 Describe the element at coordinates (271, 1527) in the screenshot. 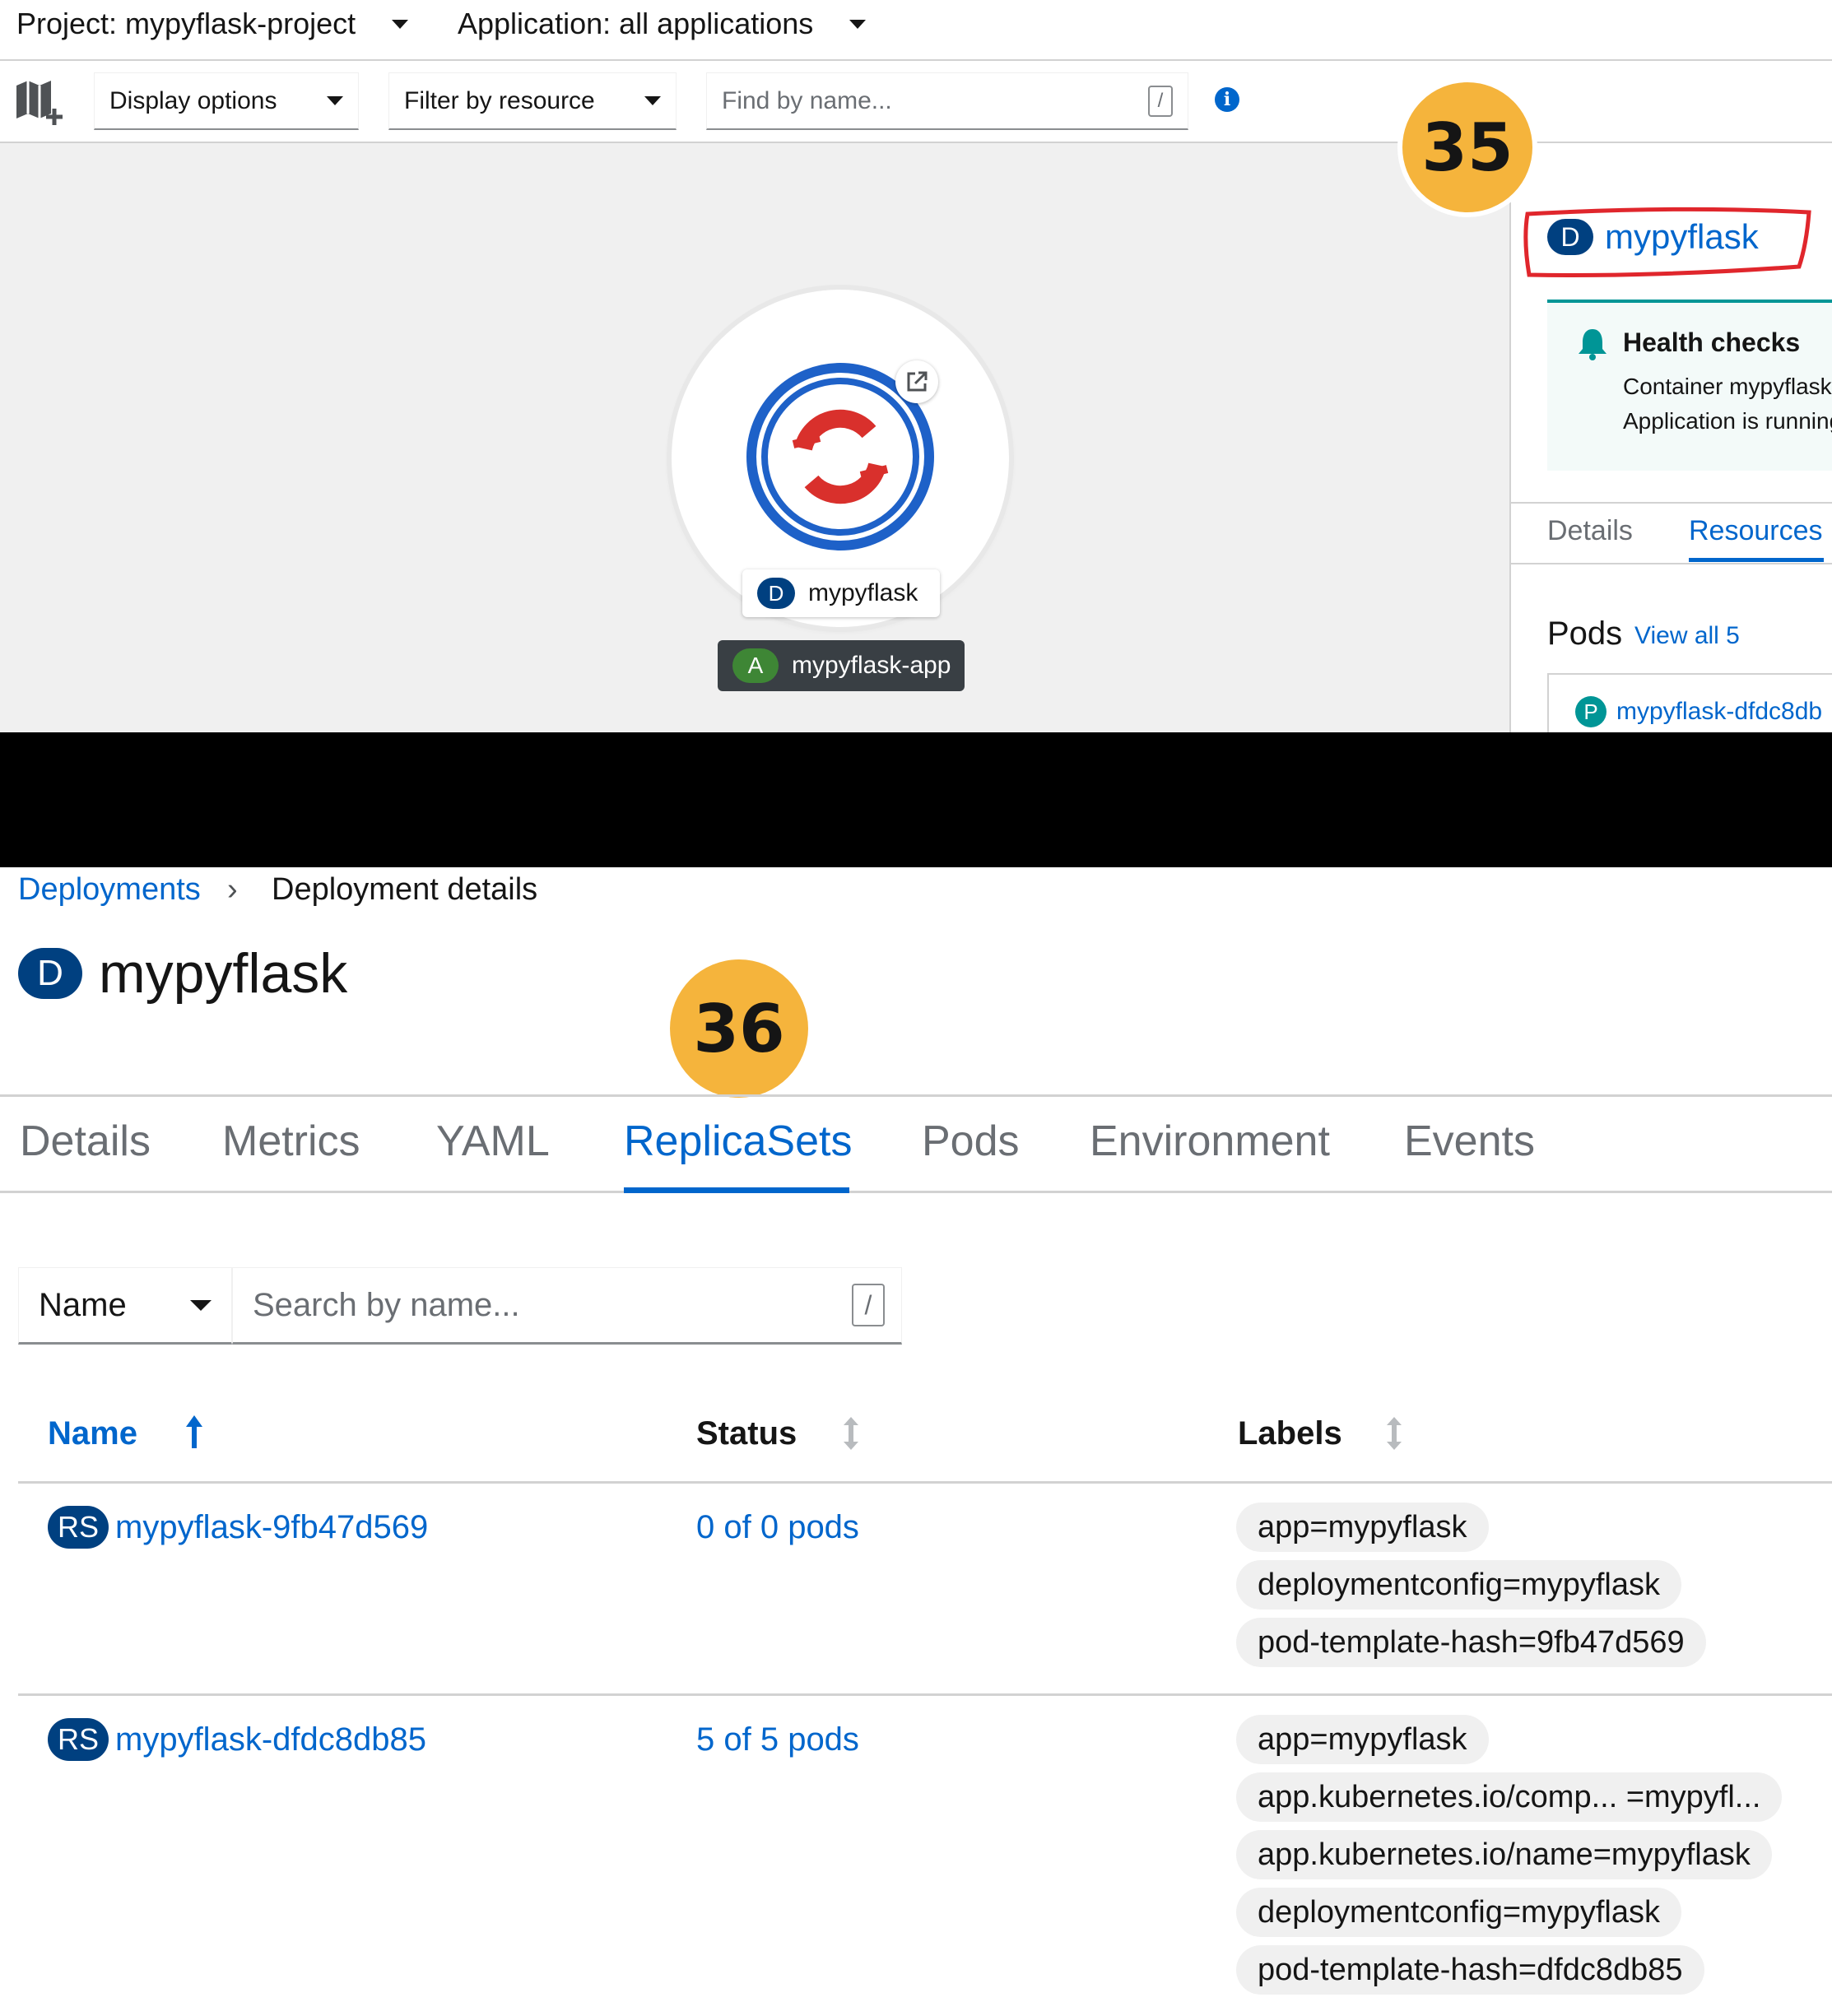

I see `replicaset-name-link: mypyflask-9fb47d569` at that location.